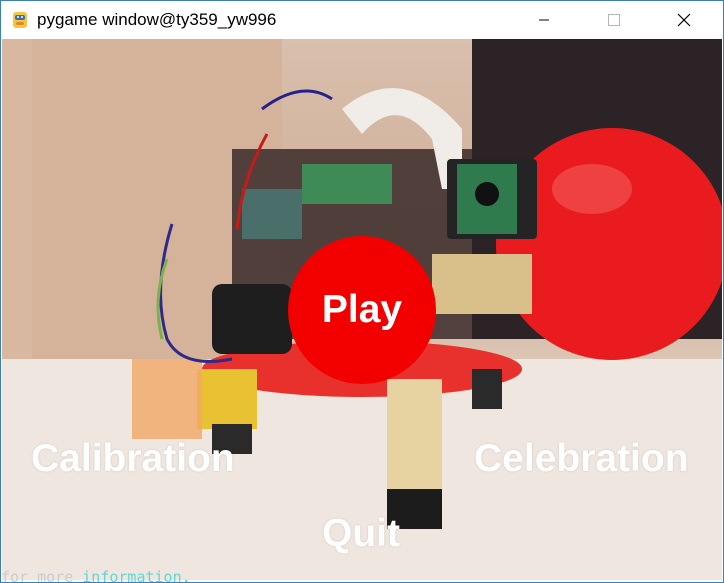  I want to click on pygame-snake-icon, so click(20, 20).